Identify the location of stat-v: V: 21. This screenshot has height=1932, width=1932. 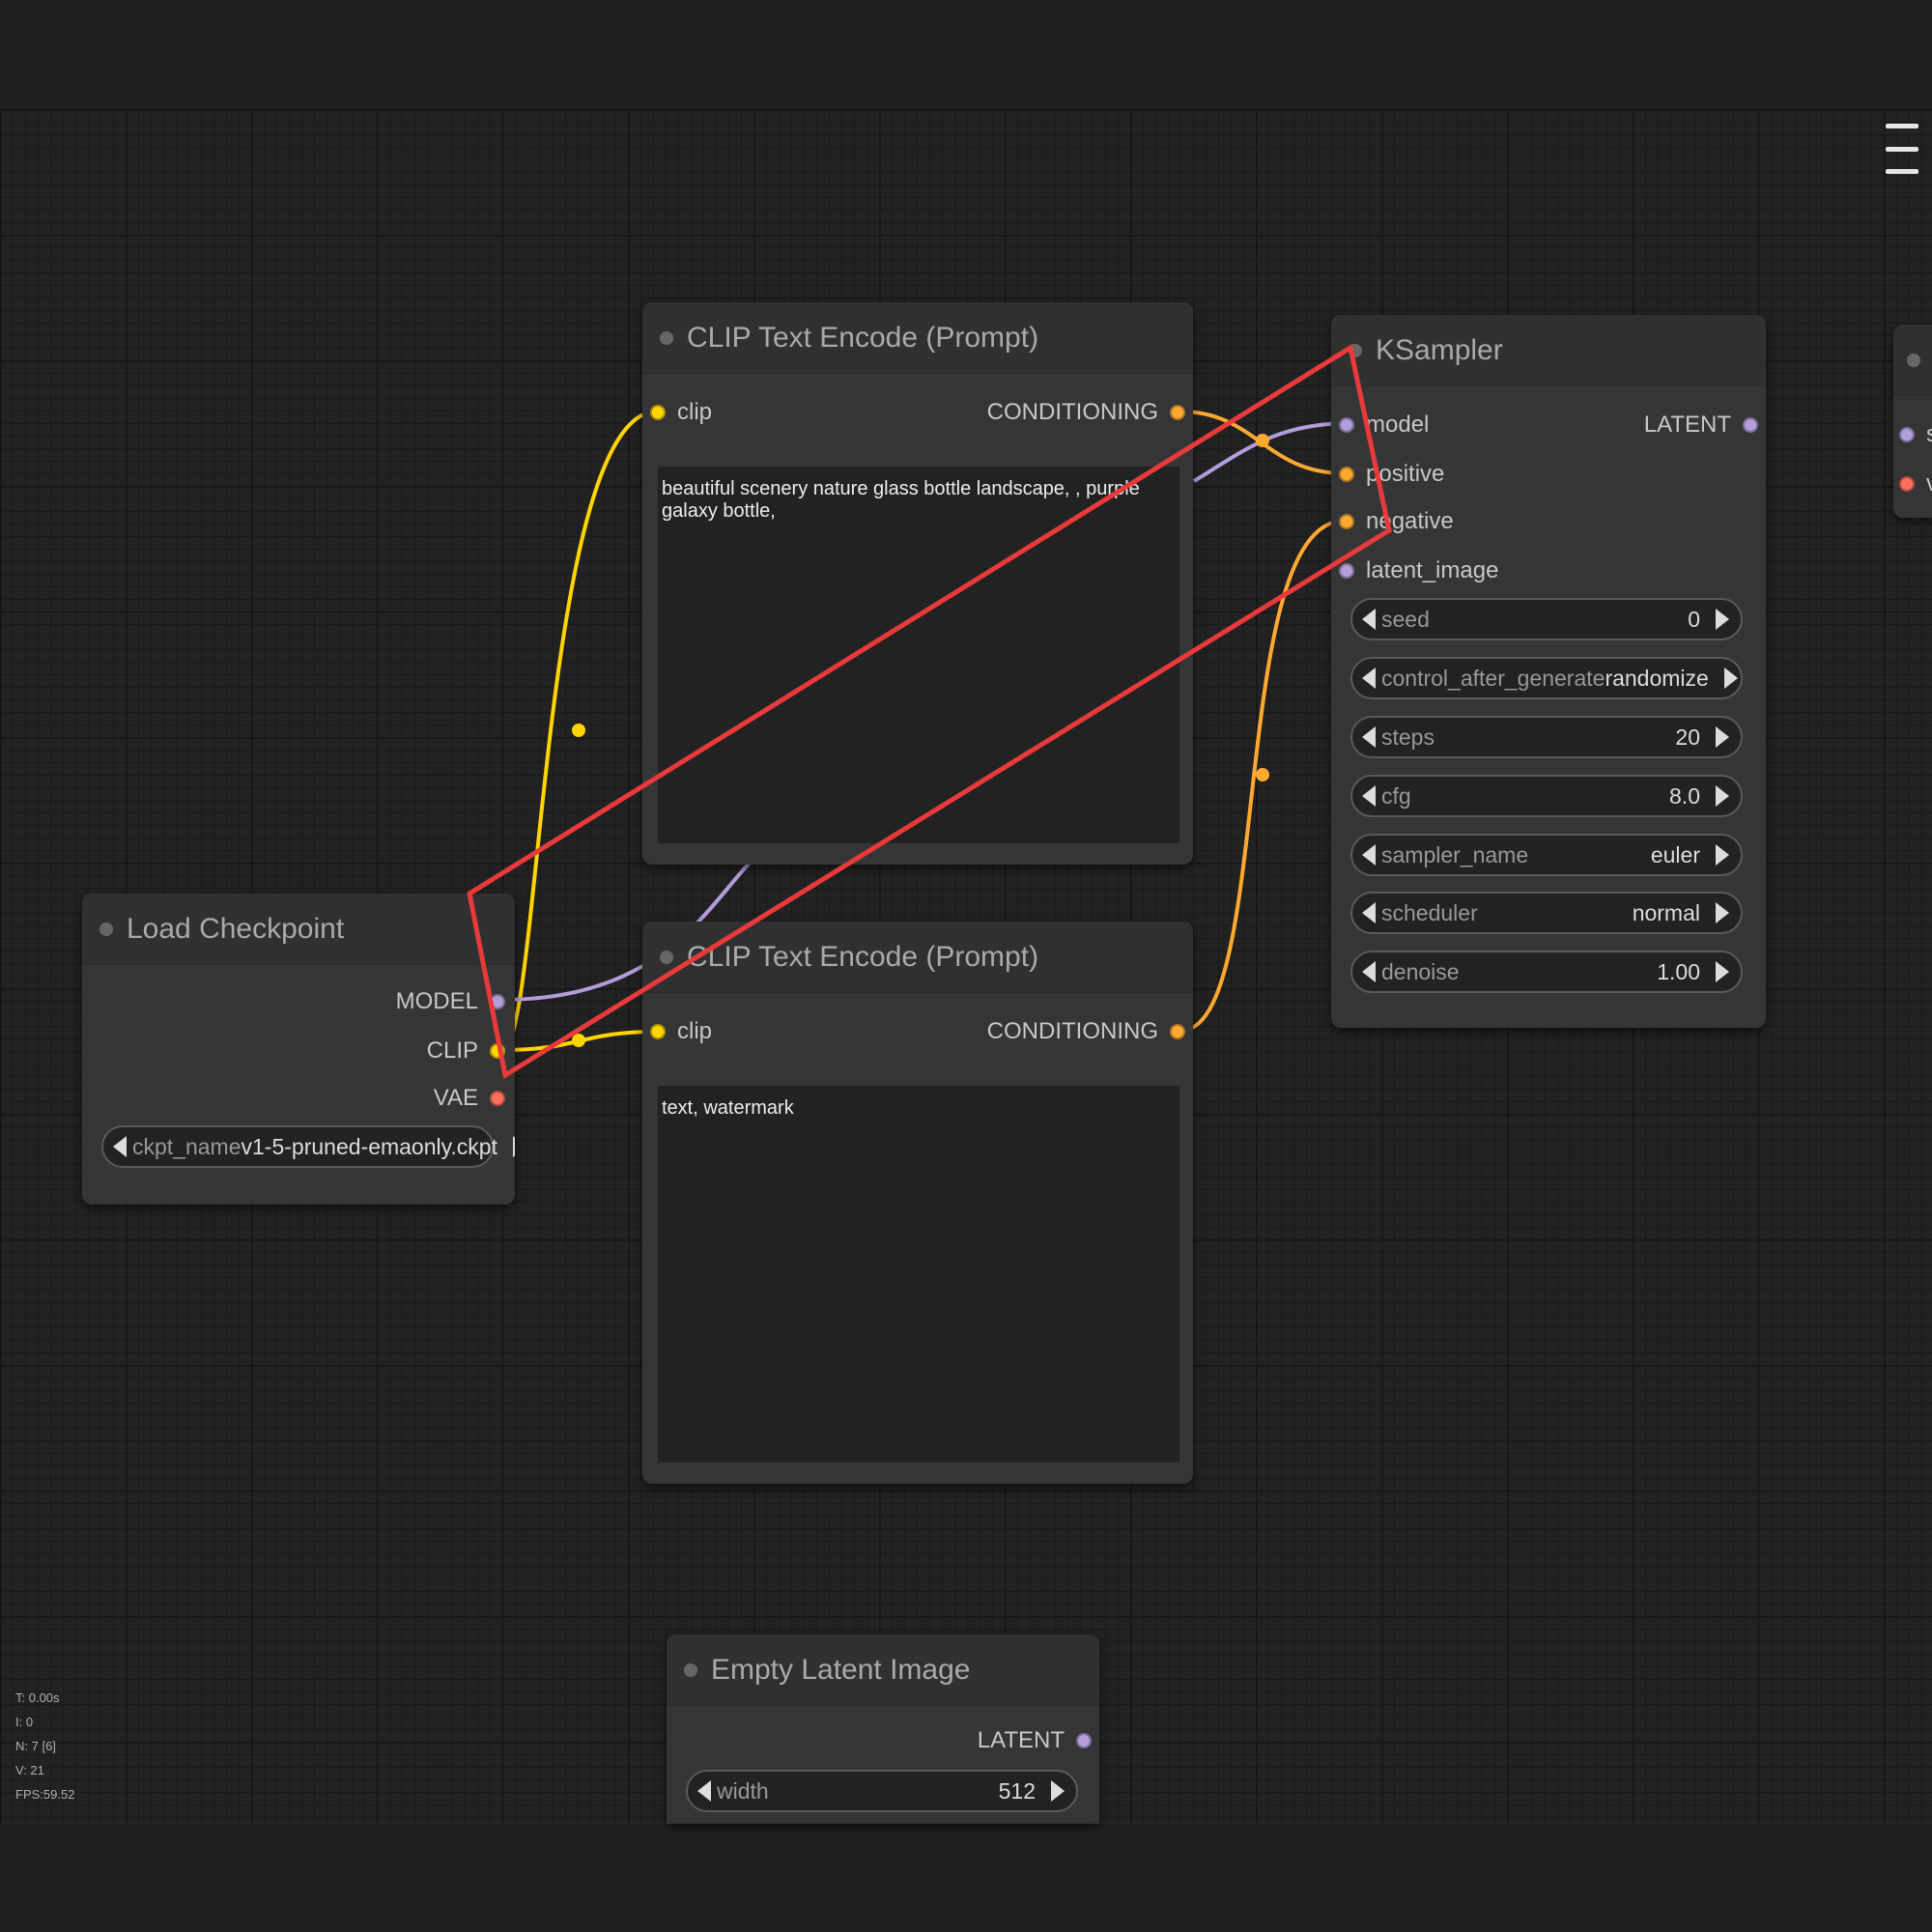
(29, 1770).